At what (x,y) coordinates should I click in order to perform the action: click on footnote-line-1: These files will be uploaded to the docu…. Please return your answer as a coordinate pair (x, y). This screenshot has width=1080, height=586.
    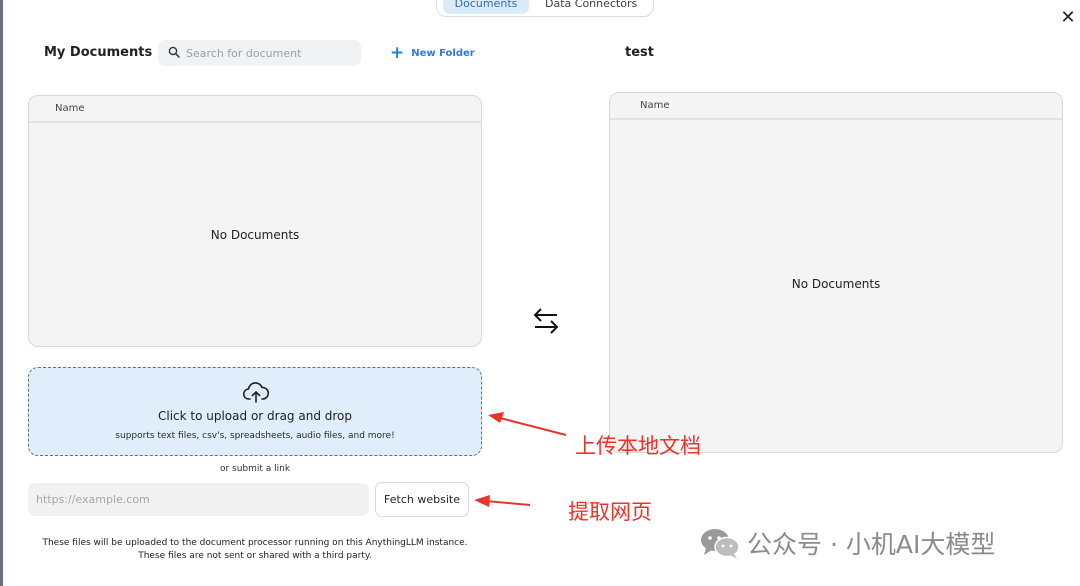
    Looking at the image, I should click on (255, 543).